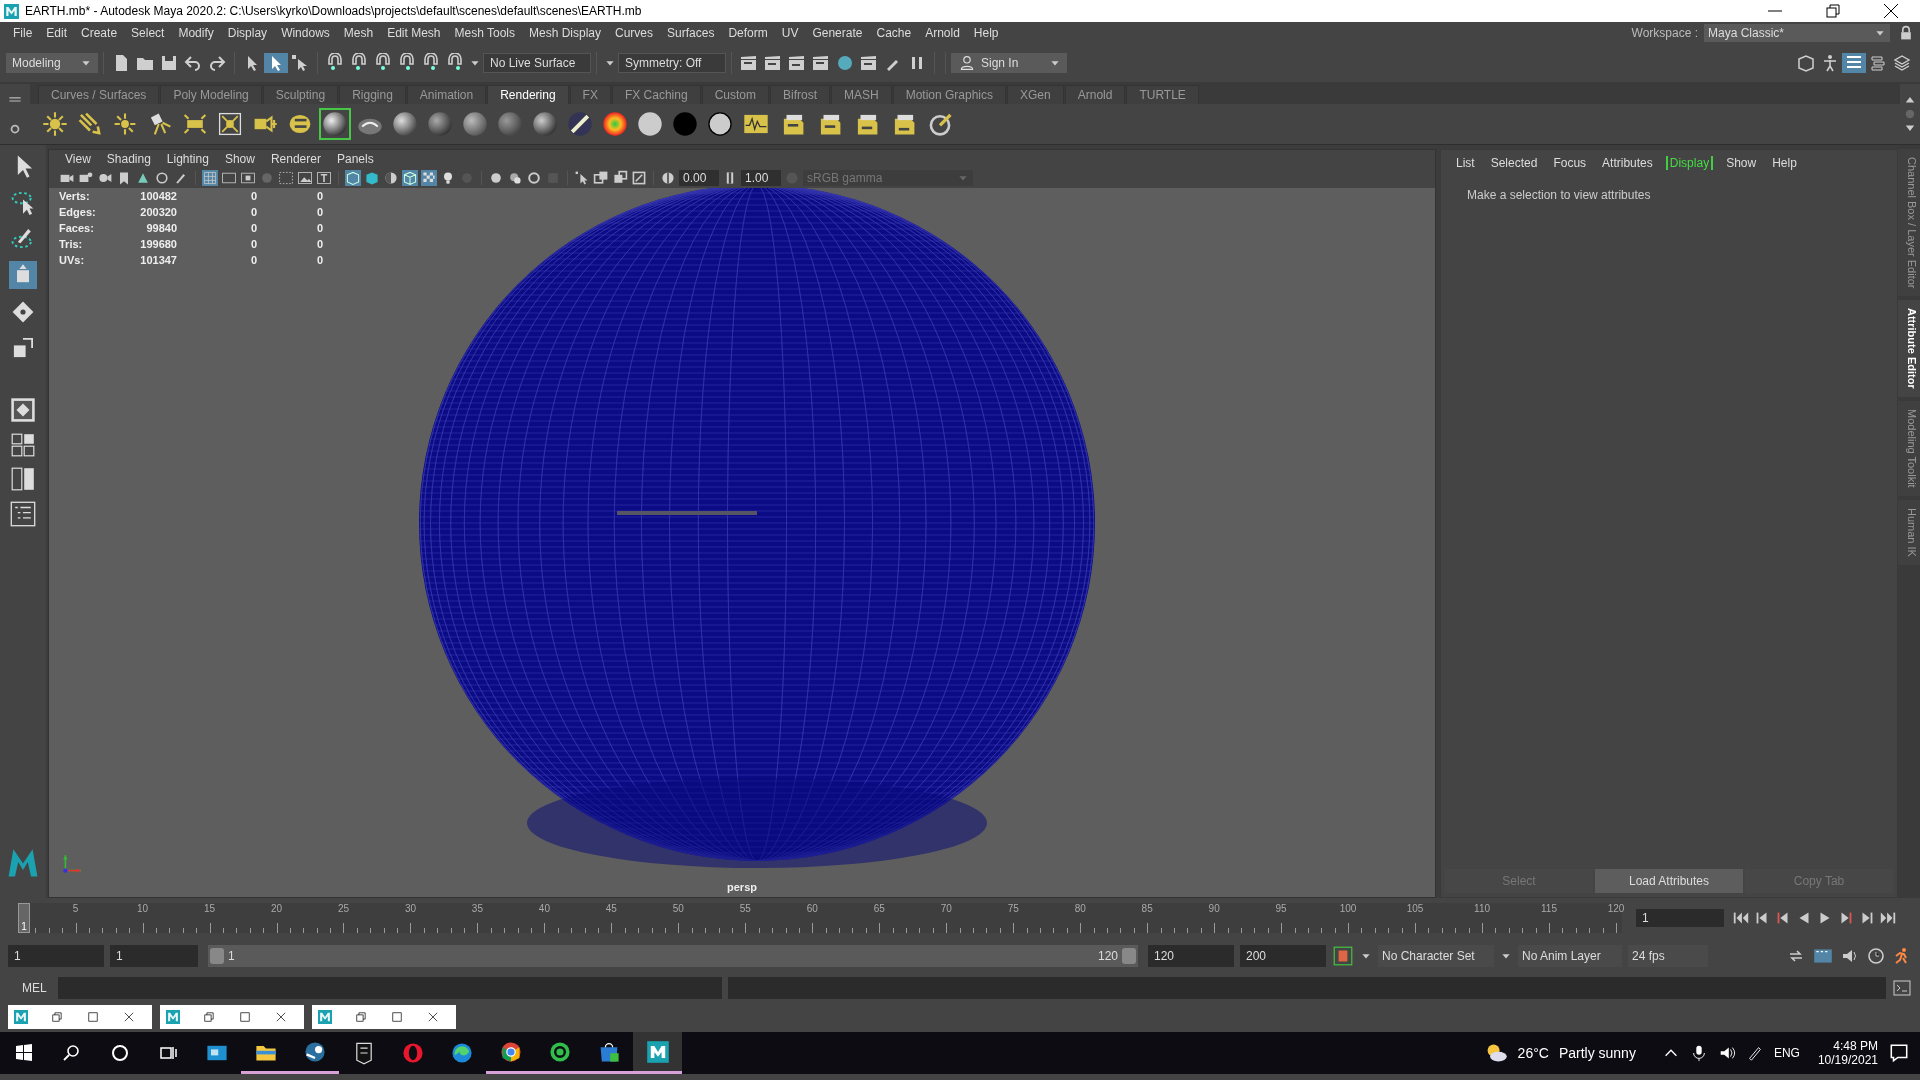  Describe the element at coordinates (620, 178) in the screenshot. I see `window-icon` at that location.